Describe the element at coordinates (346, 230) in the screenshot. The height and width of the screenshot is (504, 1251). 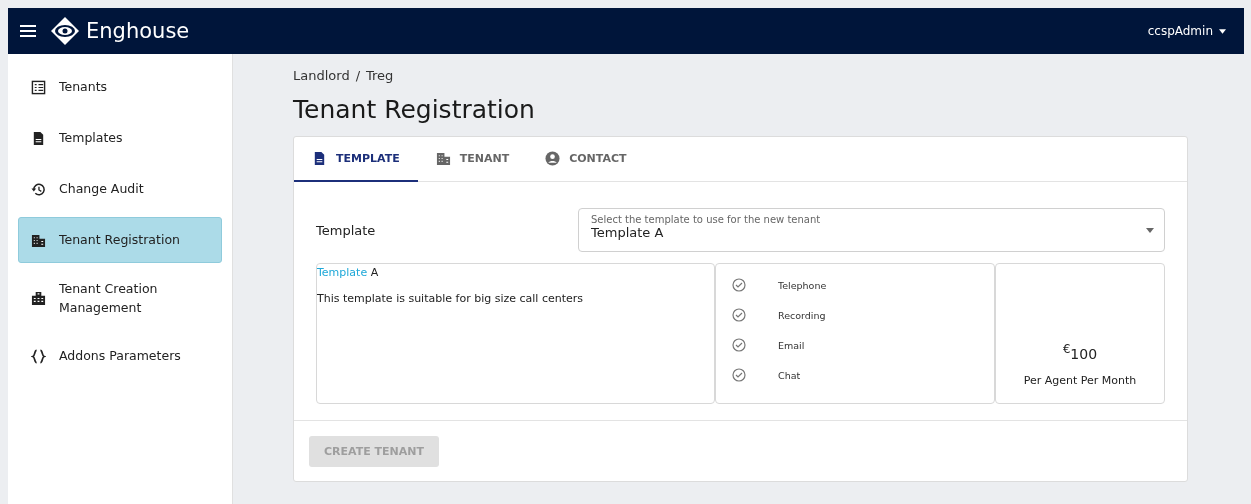
I see `field-label: Template` at that location.